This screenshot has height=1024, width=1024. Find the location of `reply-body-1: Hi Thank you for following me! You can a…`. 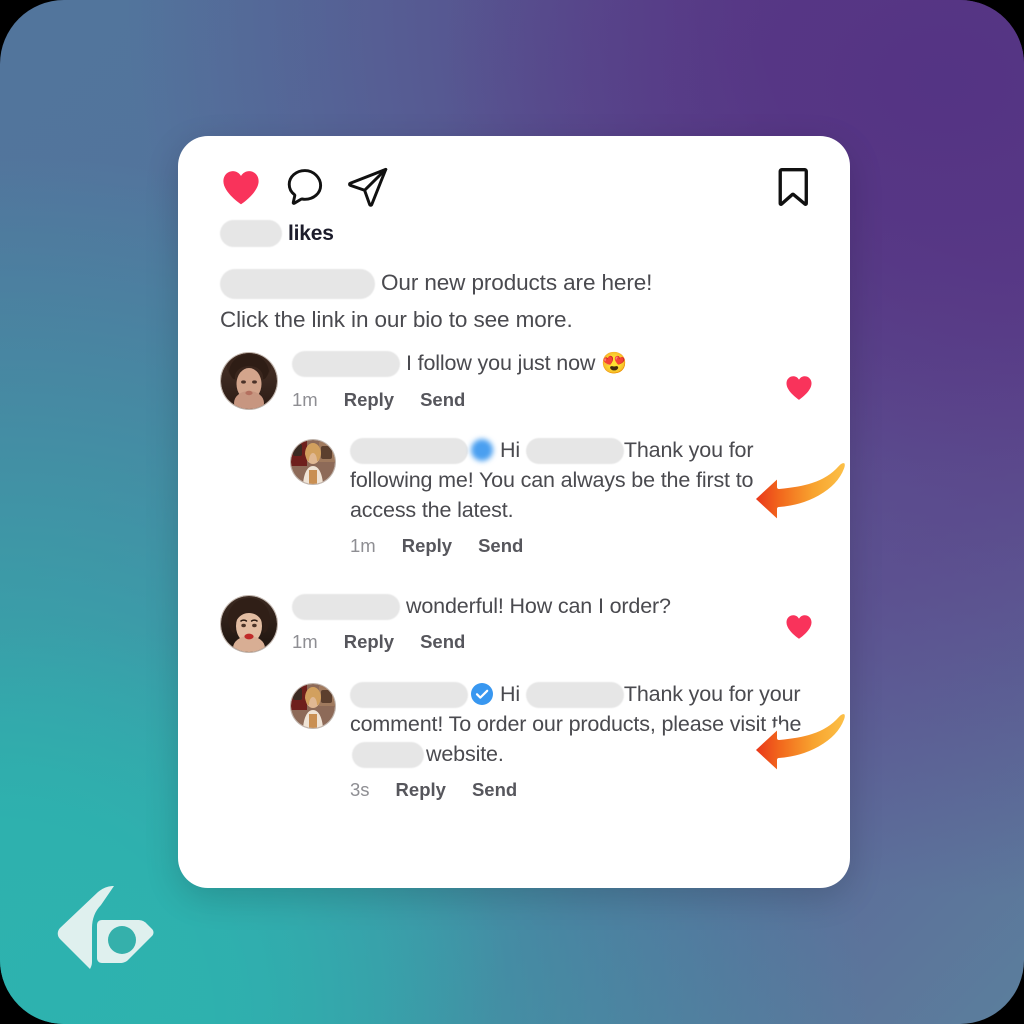

reply-body-1: Hi Thank you for following me! You can a… is located at coordinates (573, 496).